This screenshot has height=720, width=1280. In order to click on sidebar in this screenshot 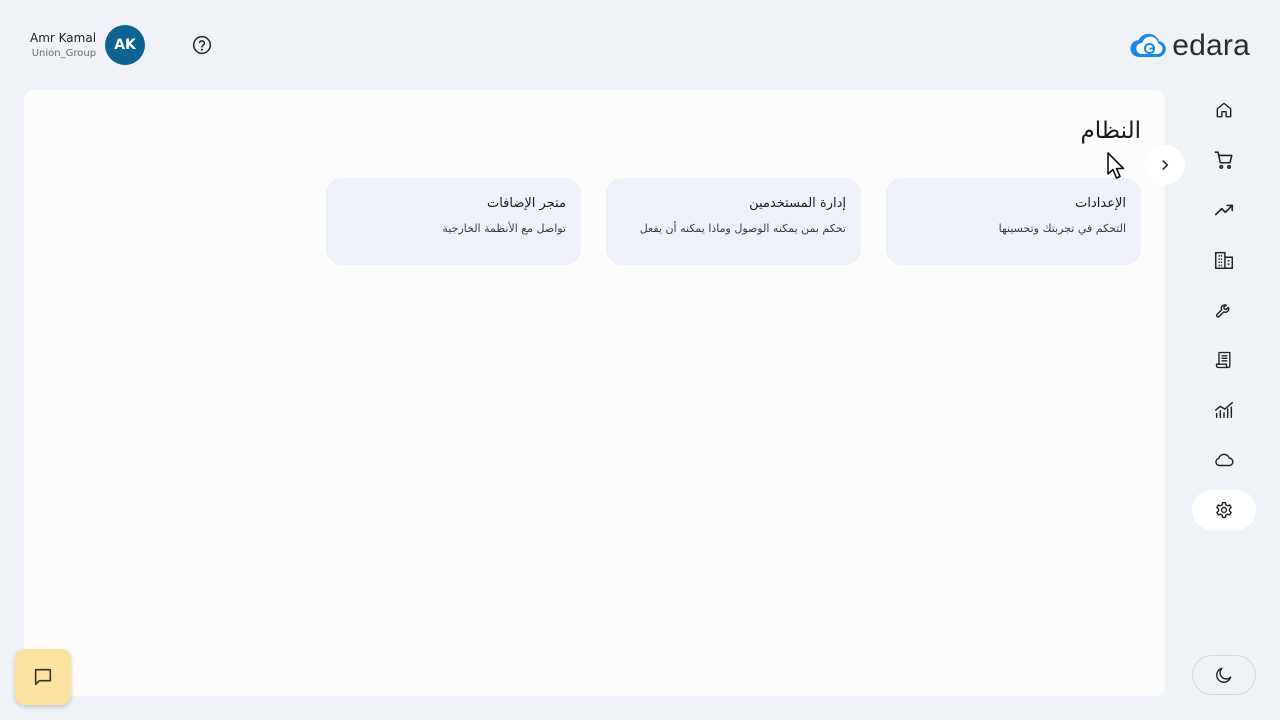, I will do `click(1224, 315)`.